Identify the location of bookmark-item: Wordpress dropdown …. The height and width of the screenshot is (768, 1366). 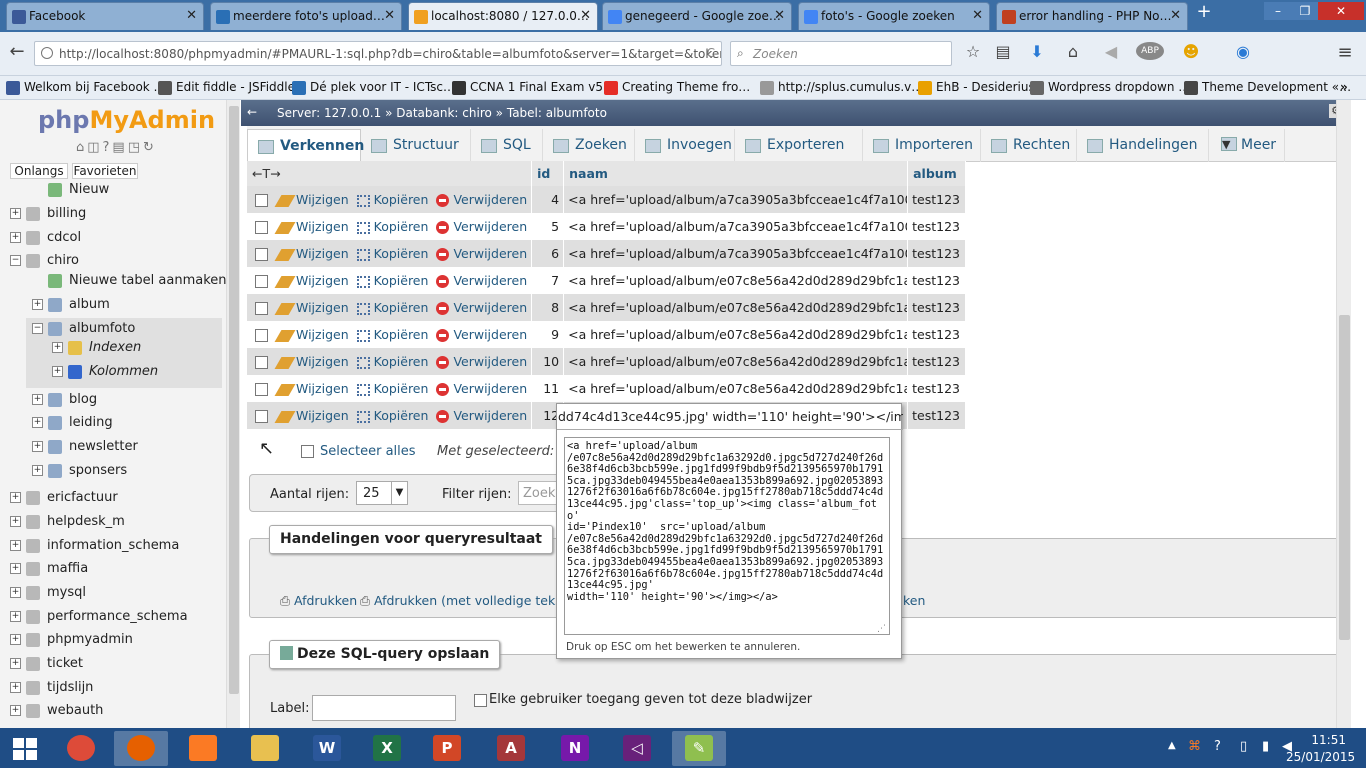
(1110, 87).